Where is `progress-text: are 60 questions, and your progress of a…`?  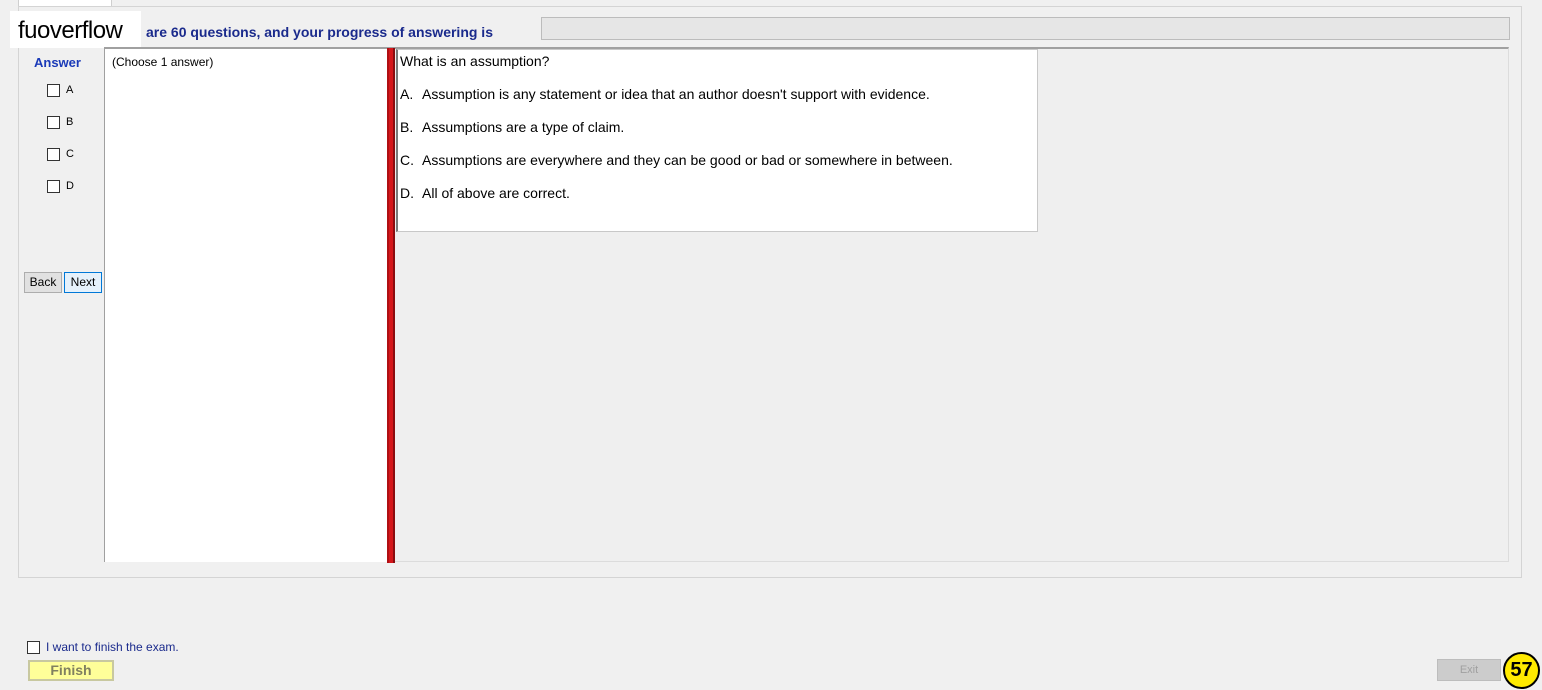
progress-text: are 60 questions, and your progress of a… is located at coordinates (319, 32).